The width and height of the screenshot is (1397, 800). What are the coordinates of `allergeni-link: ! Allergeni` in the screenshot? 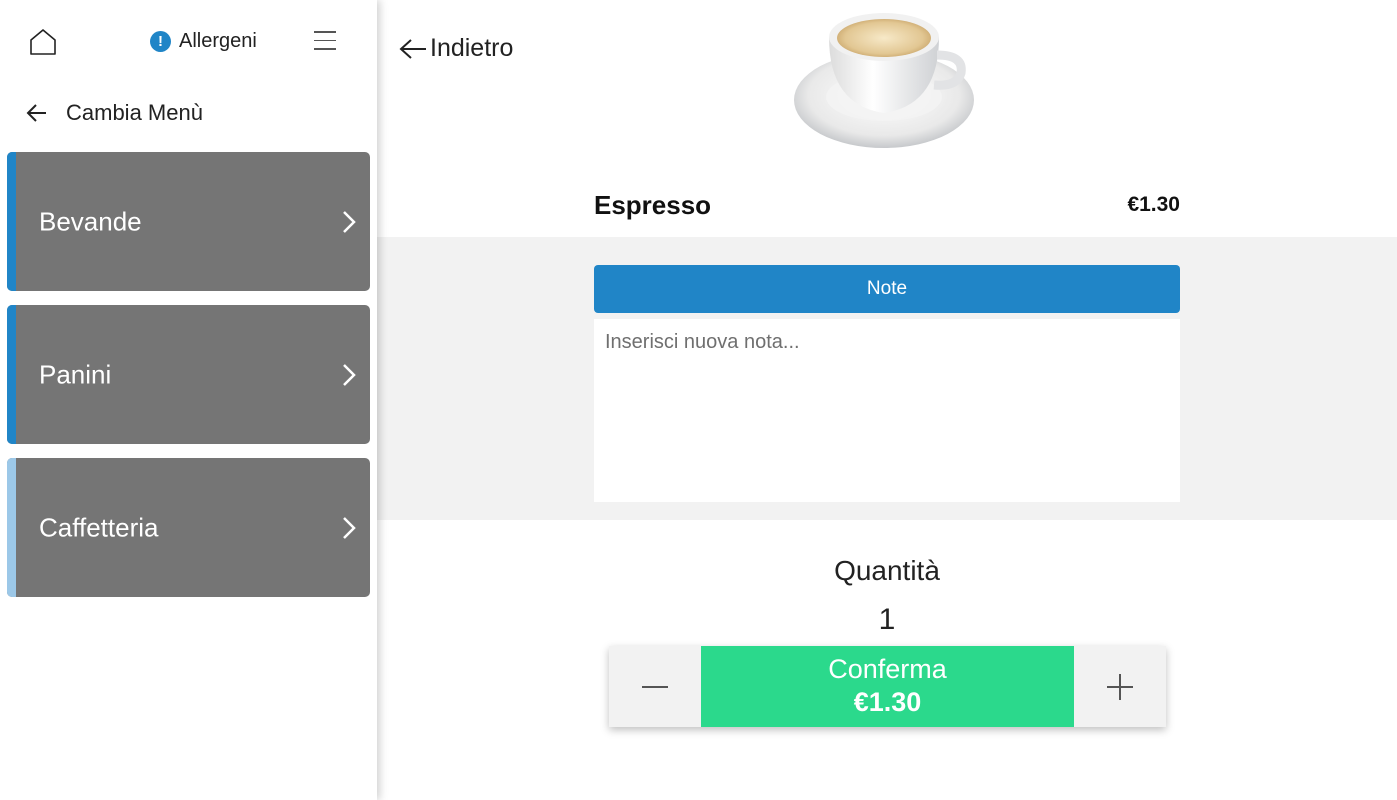 It's located at (203, 41).